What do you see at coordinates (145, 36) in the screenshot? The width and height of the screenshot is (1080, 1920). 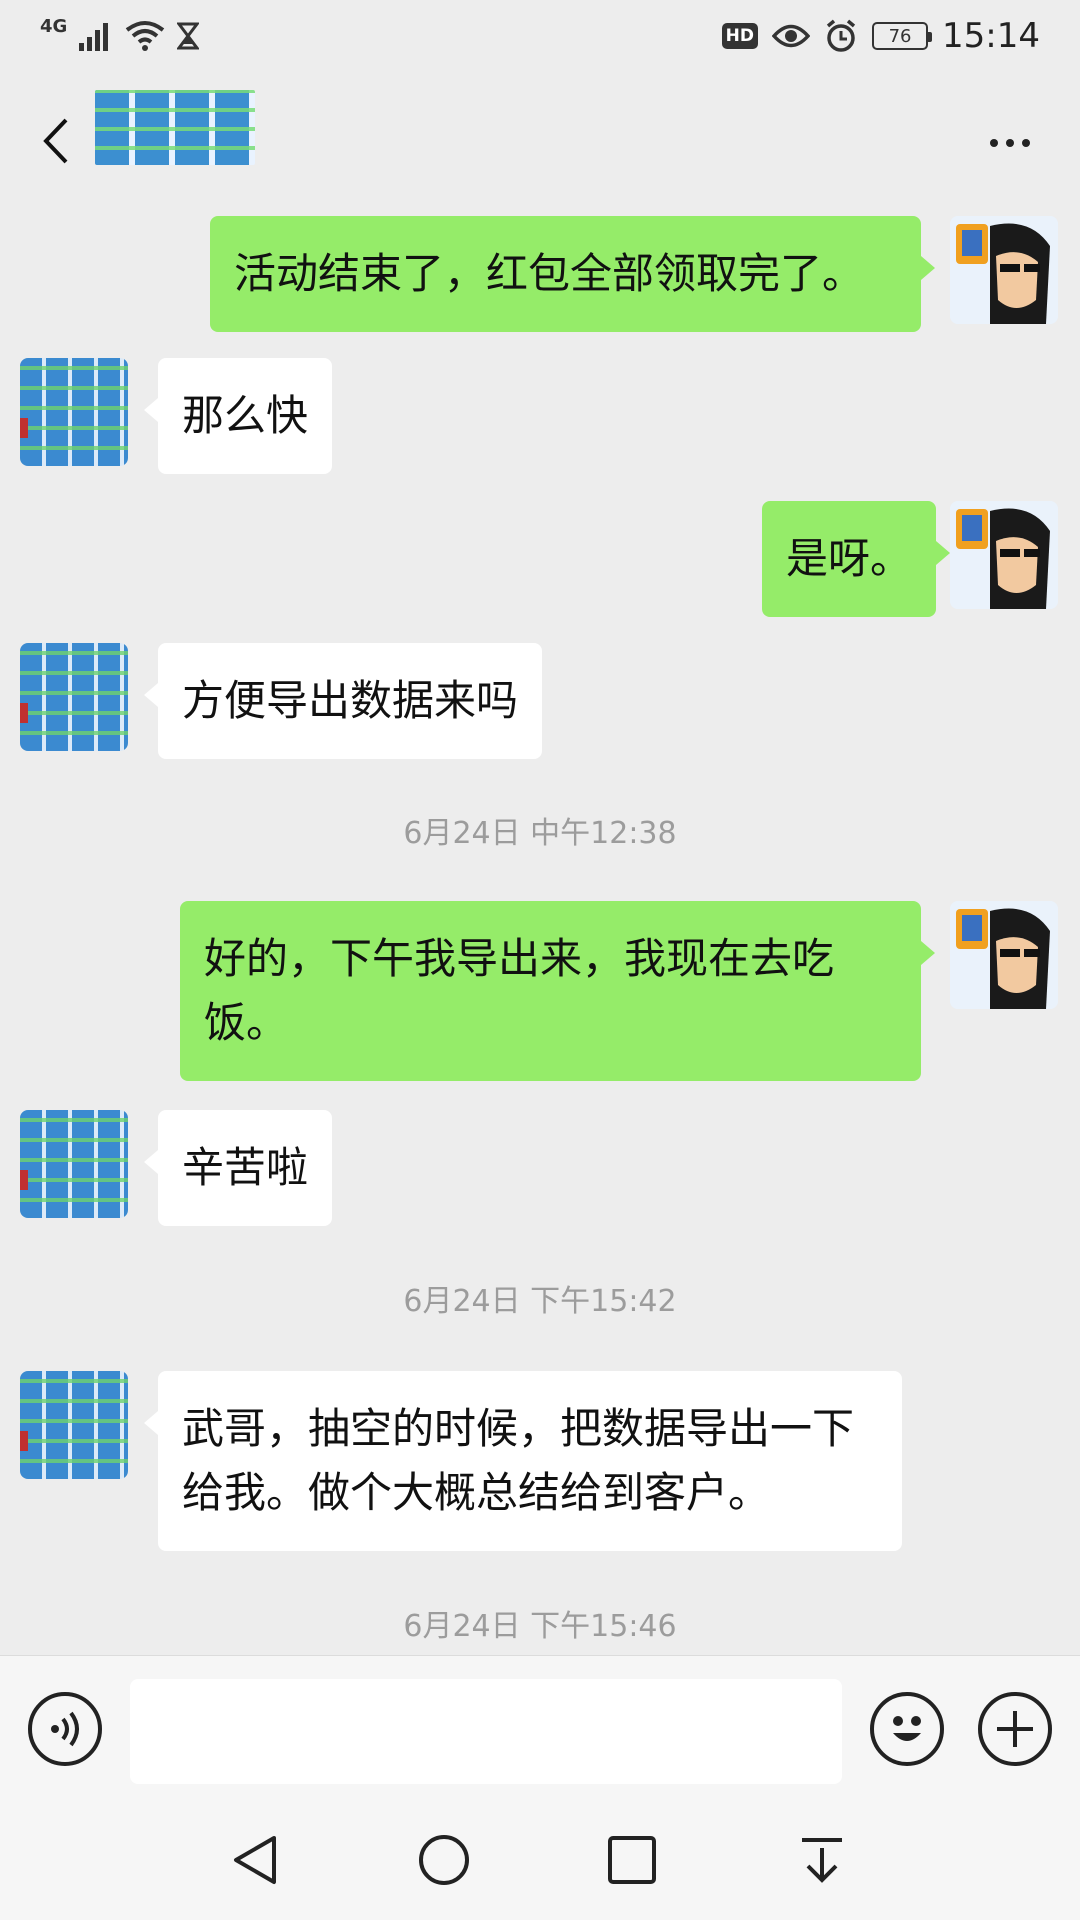 I see `wifi-icon` at bounding box center [145, 36].